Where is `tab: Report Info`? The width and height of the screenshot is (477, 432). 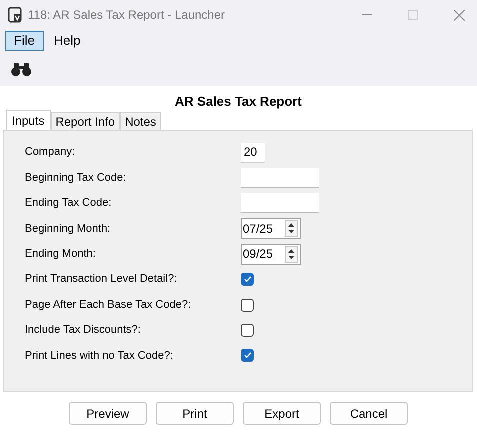 tab: Report Info is located at coordinates (85, 121).